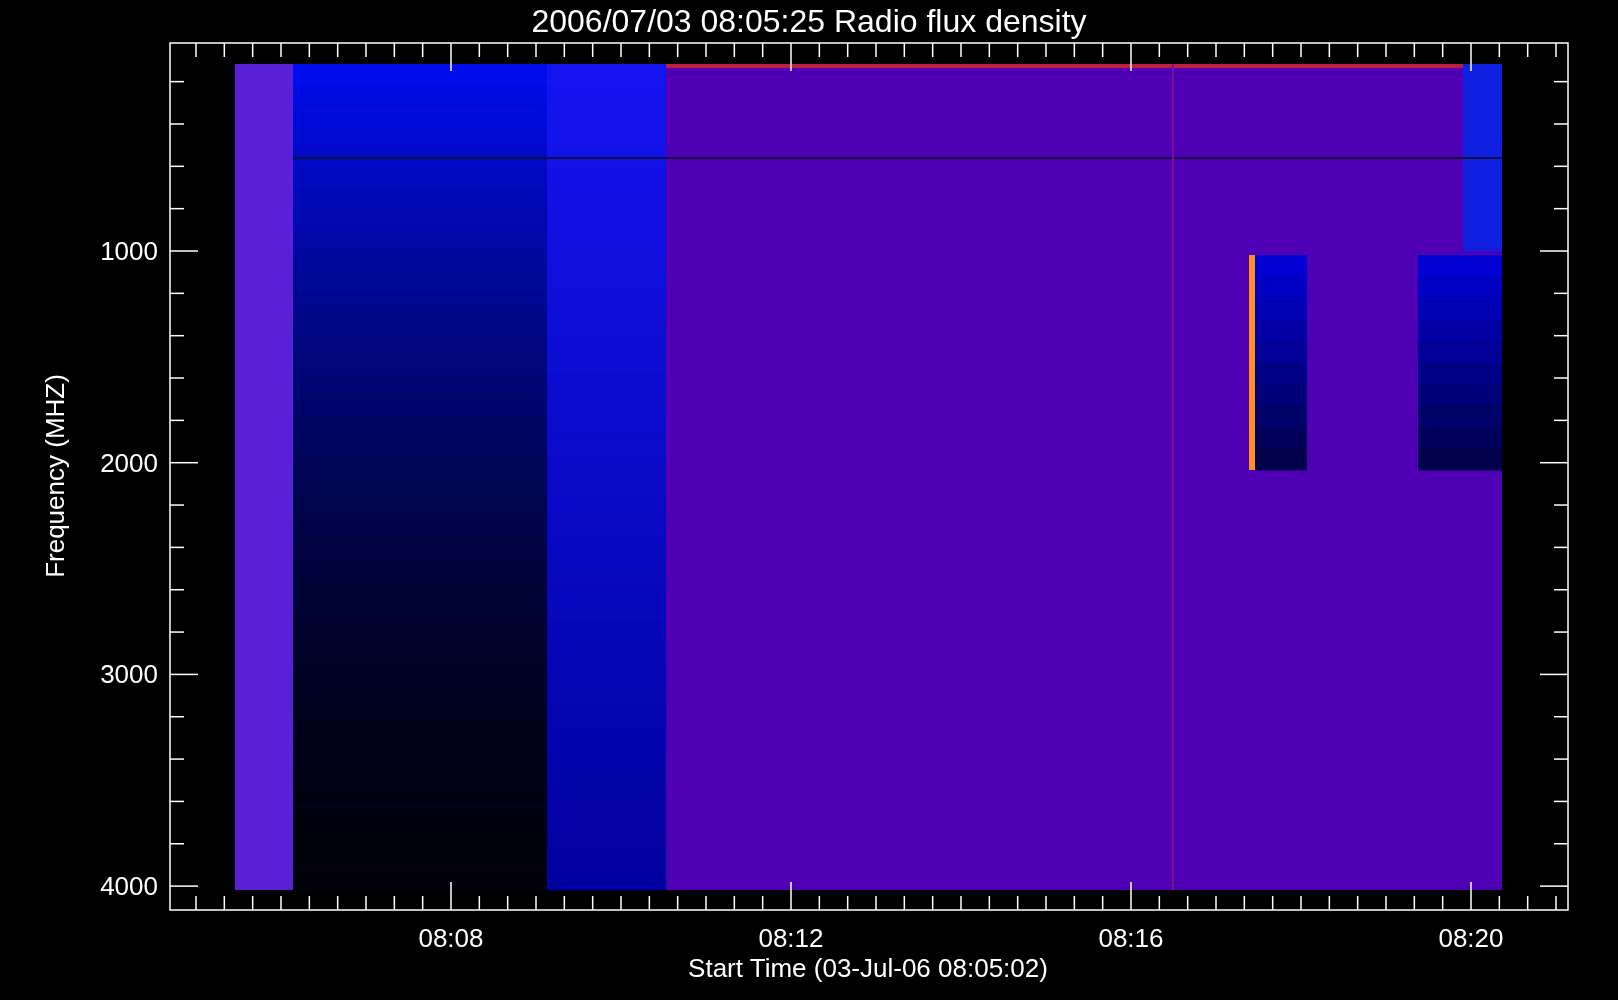  What do you see at coordinates (451, 938) in the screenshot?
I see `x-tick-label: 08:08` at bounding box center [451, 938].